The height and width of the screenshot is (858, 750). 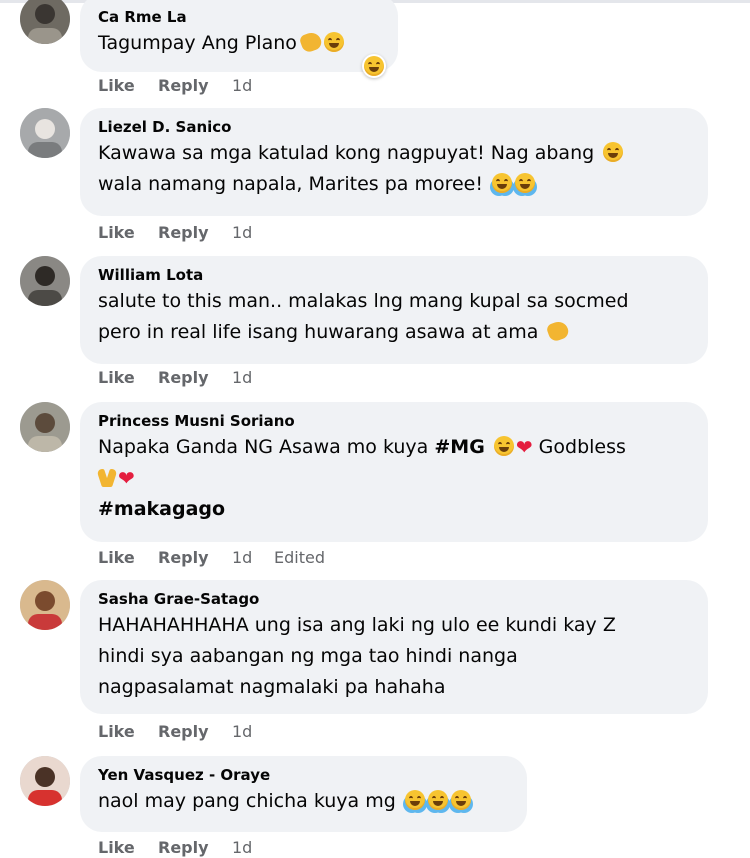 I want to click on muscle-emoji-icon, so click(x=311, y=42).